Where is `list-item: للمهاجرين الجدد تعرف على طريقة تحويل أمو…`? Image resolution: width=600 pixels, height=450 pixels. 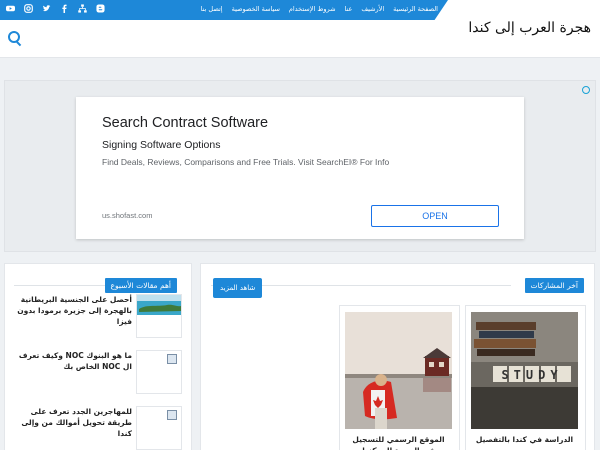
list-item: للمهاجرين الجدد تعرف على طريقة تحويل أمو… is located at coordinates (98, 428).